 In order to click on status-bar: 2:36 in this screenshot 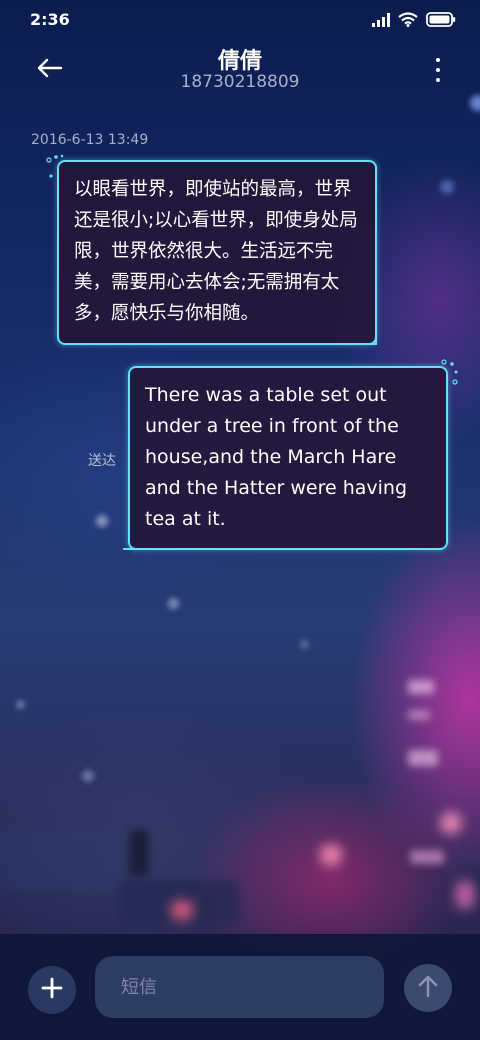, I will do `click(240, 20)`.